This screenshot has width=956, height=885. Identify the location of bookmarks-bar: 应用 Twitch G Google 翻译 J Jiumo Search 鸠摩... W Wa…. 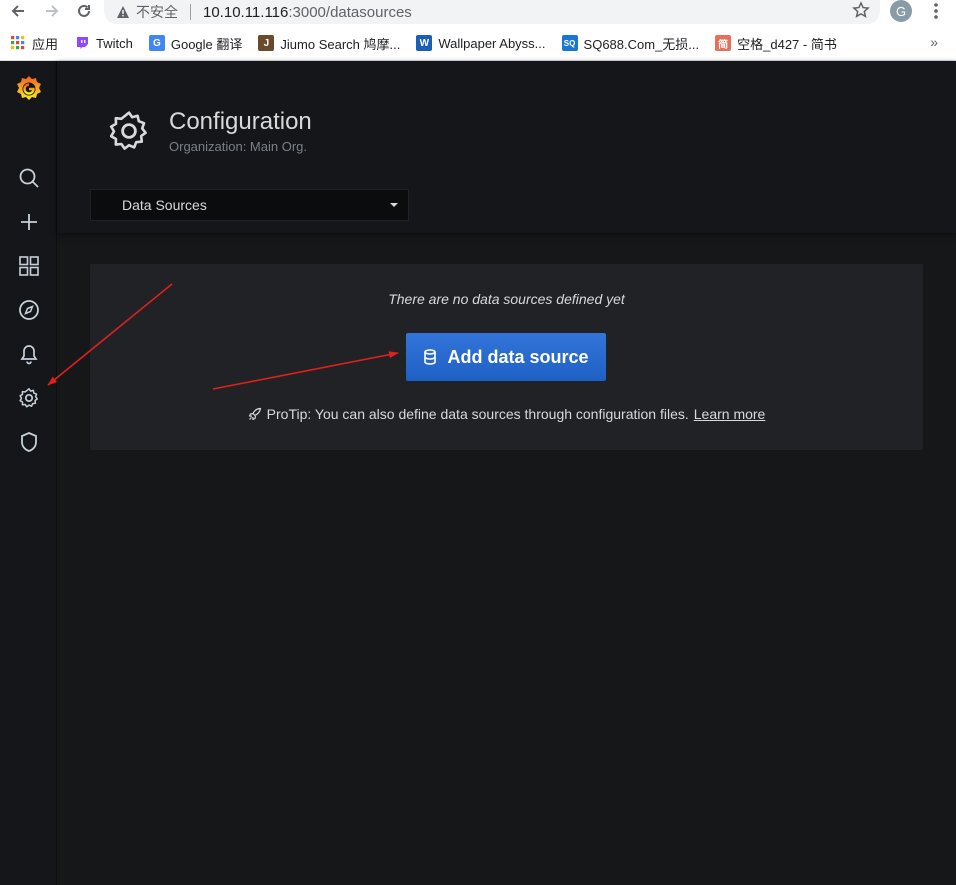
(478, 43).